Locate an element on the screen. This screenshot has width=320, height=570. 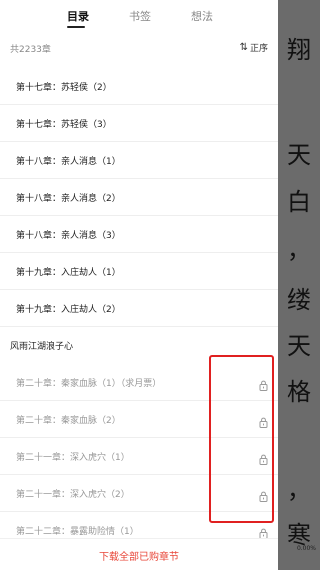
chapter-count-row: 共2233章 ⇅ 正序 is located at coordinates (139, 49).